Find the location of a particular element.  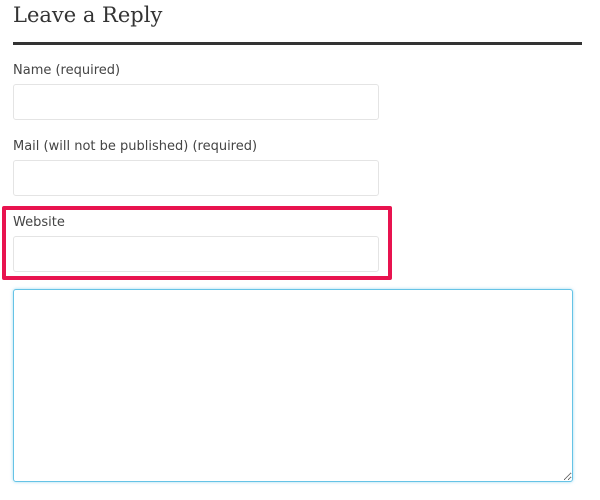

website-highlight-box is located at coordinates (197, 243).